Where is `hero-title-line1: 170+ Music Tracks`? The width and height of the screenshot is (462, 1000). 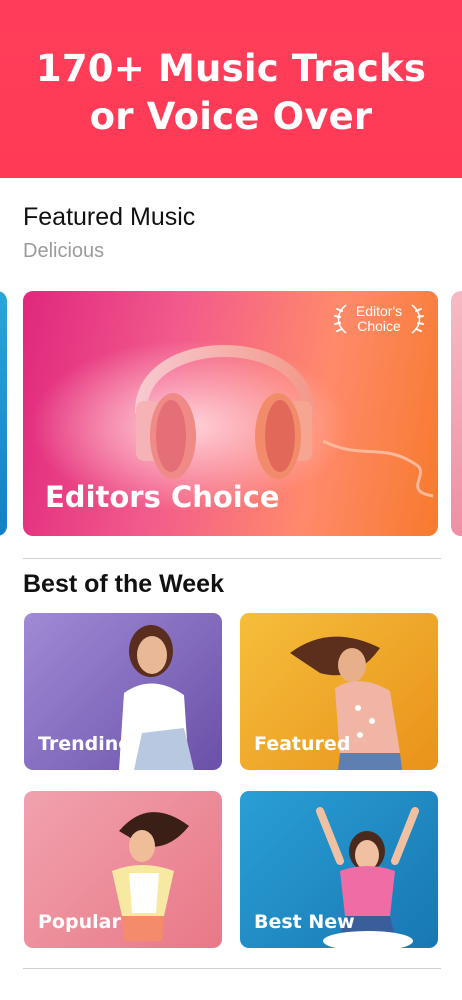 hero-title-line1: 170+ Music Tracks is located at coordinates (231, 68).